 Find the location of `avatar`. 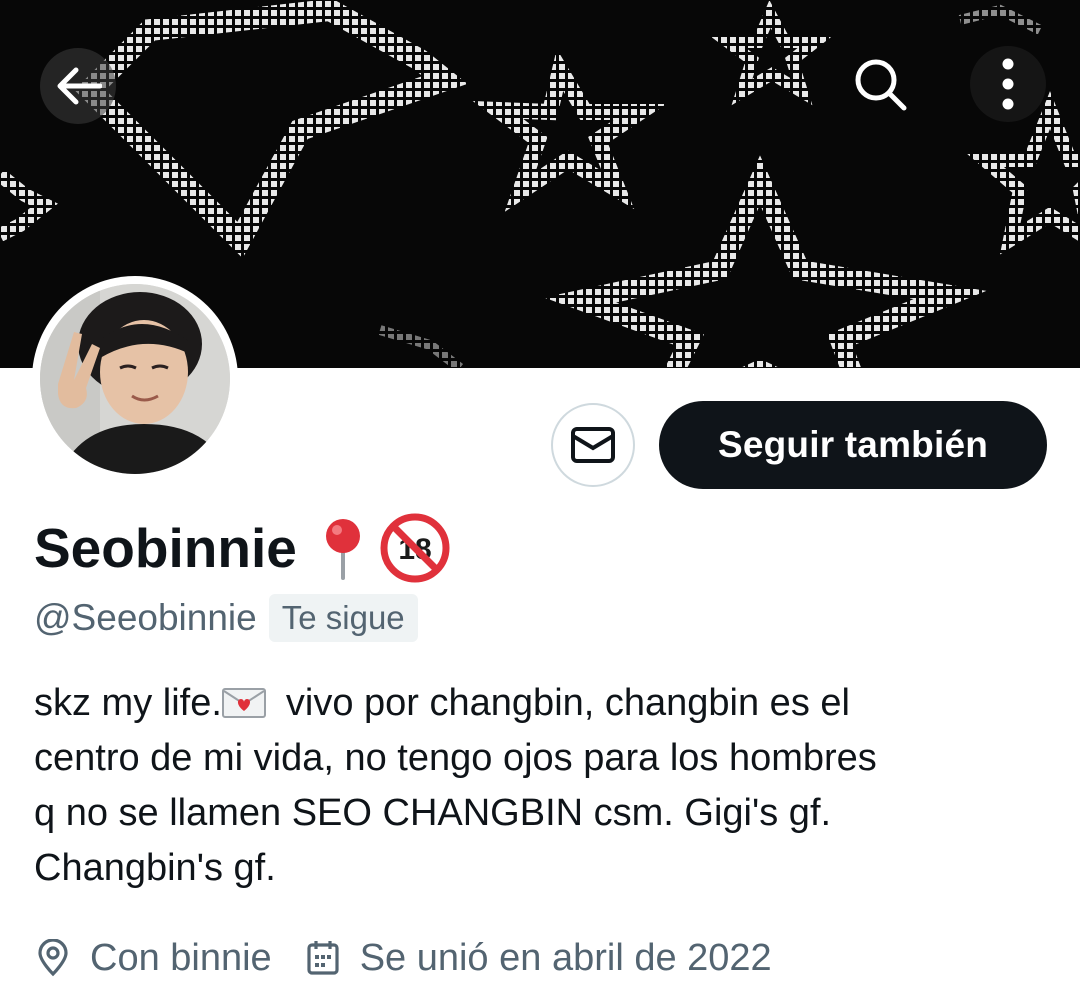

avatar is located at coordinates (135, 379).